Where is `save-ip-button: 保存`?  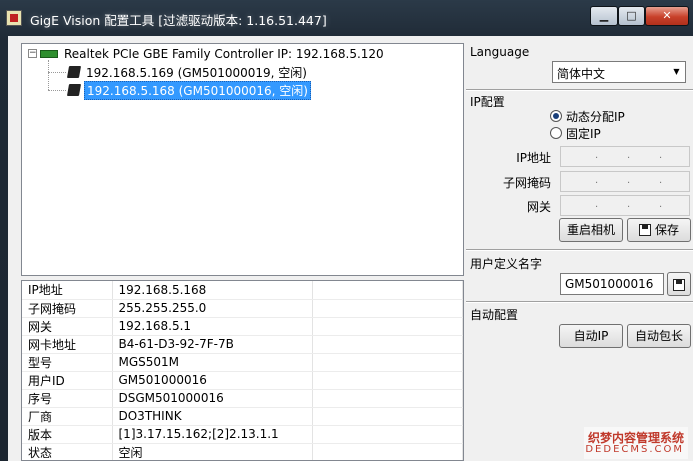 save-ip-button: 保存 is located at coordinates (659, 230).